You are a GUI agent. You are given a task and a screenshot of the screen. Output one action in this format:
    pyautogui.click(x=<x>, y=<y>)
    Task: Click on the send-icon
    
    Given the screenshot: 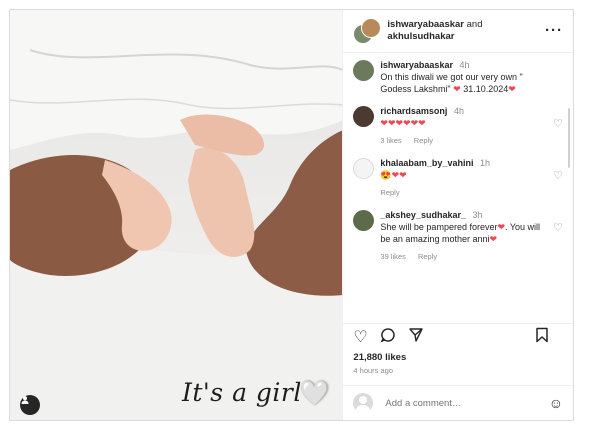 What is the action you would take?
    pyautogui.click(x=416, y=337)
    